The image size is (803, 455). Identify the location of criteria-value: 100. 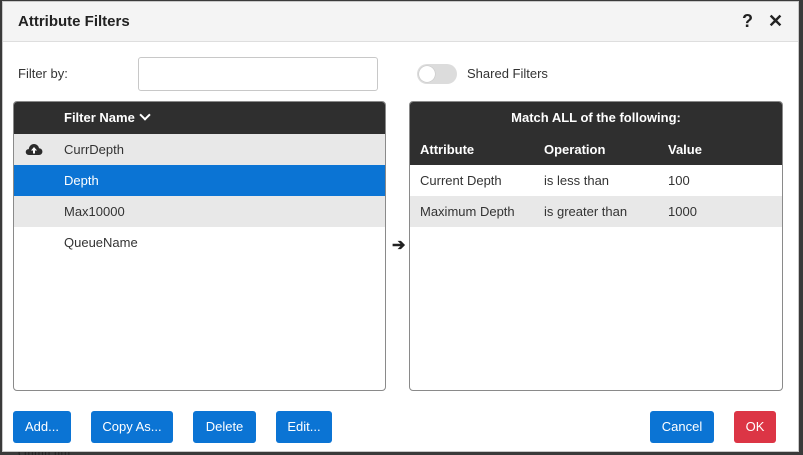
(679, 180).